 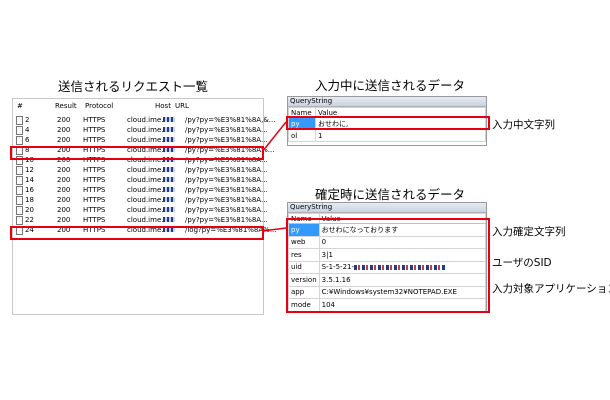 What do you see at coordinates (274, 137) in the screenshot?
I see `connector-row8` at bounding box center [274, 137].